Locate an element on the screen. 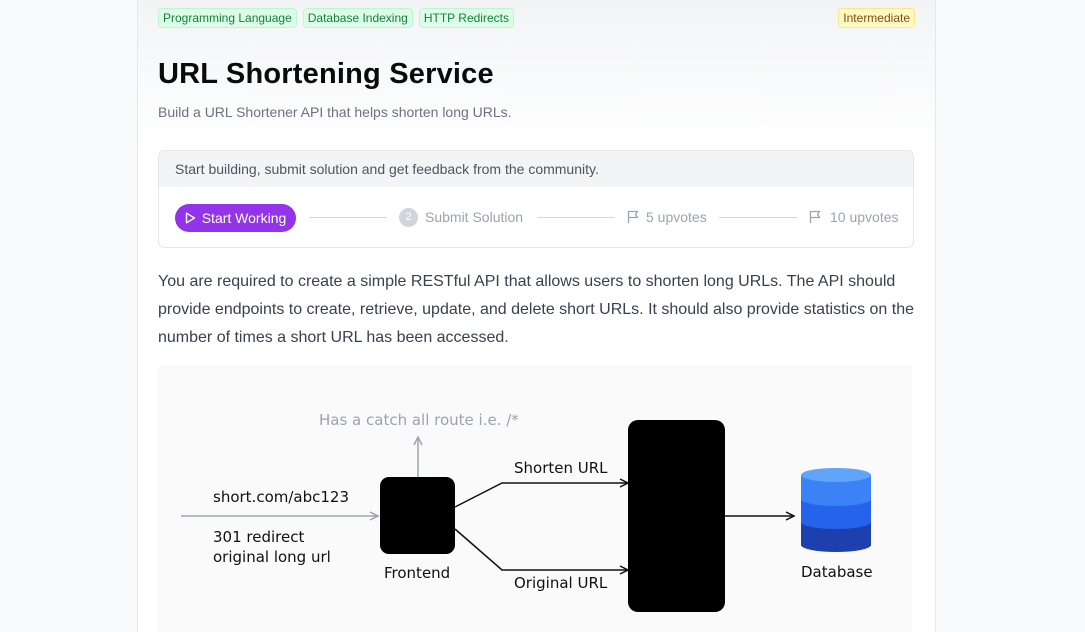 The image size is (1085, 632). upvotes-10-step: 10 upvotes is located at coordinates (864, 217).